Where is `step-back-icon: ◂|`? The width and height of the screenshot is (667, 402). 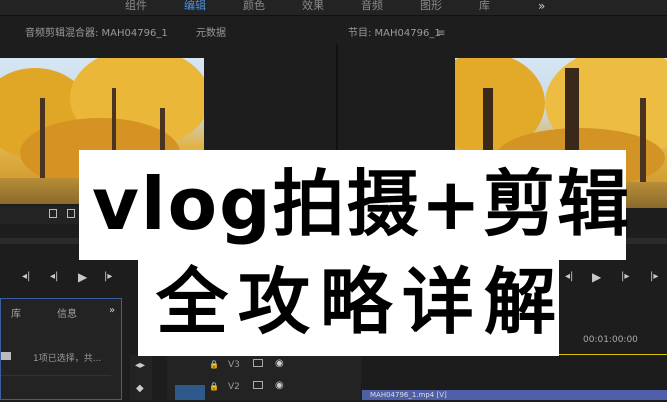 step-back-icon: ◂| is located at coordinates (26, 276).